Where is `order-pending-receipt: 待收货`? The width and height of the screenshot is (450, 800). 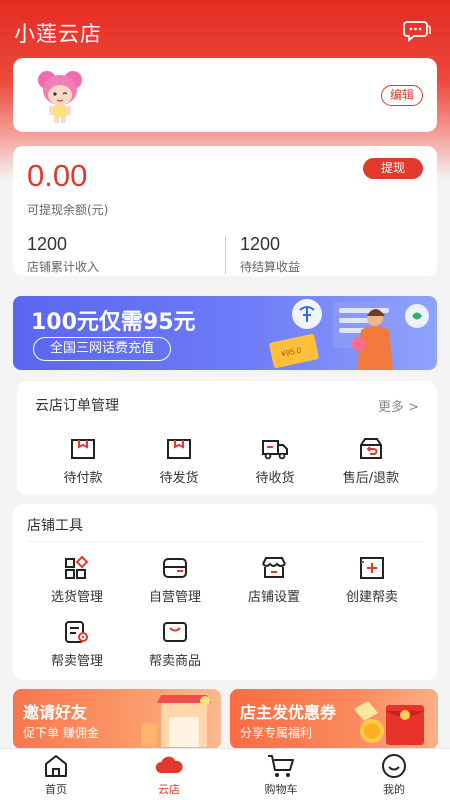 order-pending-receipt: 待收货 is located at coordinates (275, 461).